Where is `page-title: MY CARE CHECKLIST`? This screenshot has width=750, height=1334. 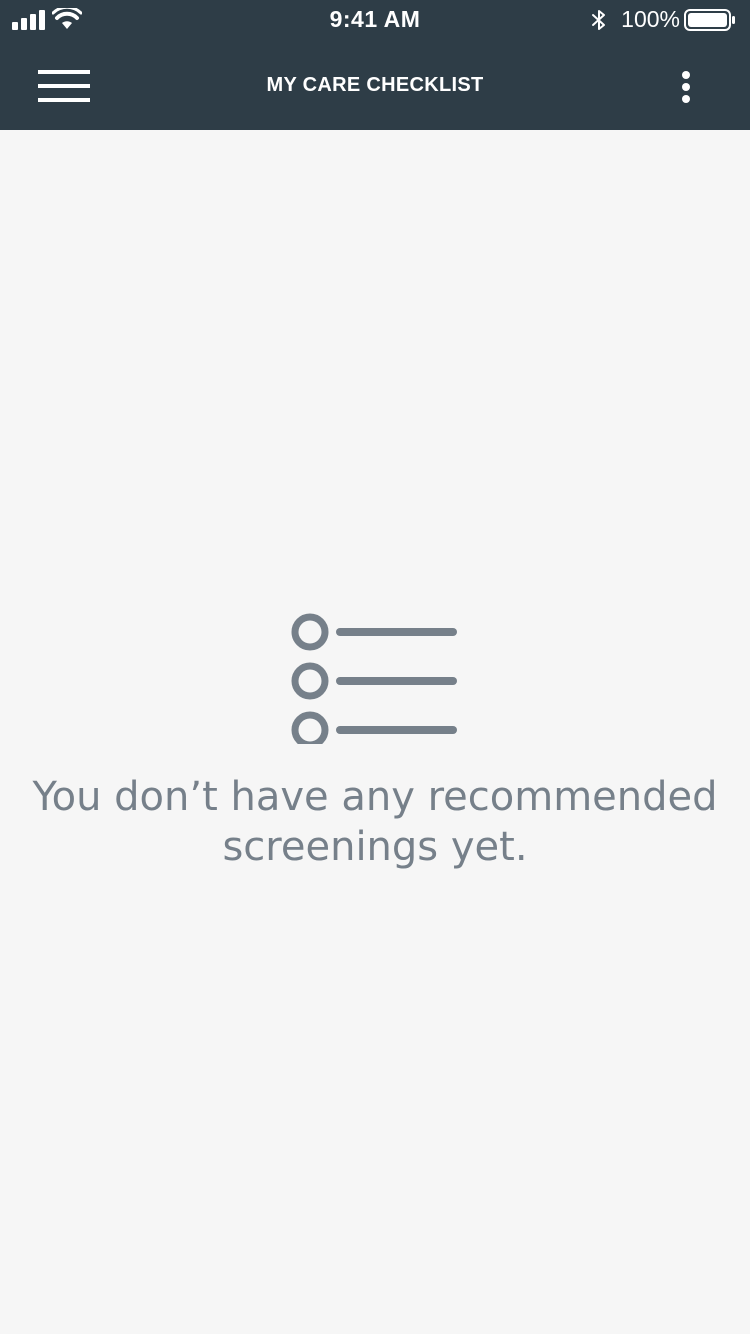 page-title: MY CARE CHECKLIST is located at coordinates (375, 85).